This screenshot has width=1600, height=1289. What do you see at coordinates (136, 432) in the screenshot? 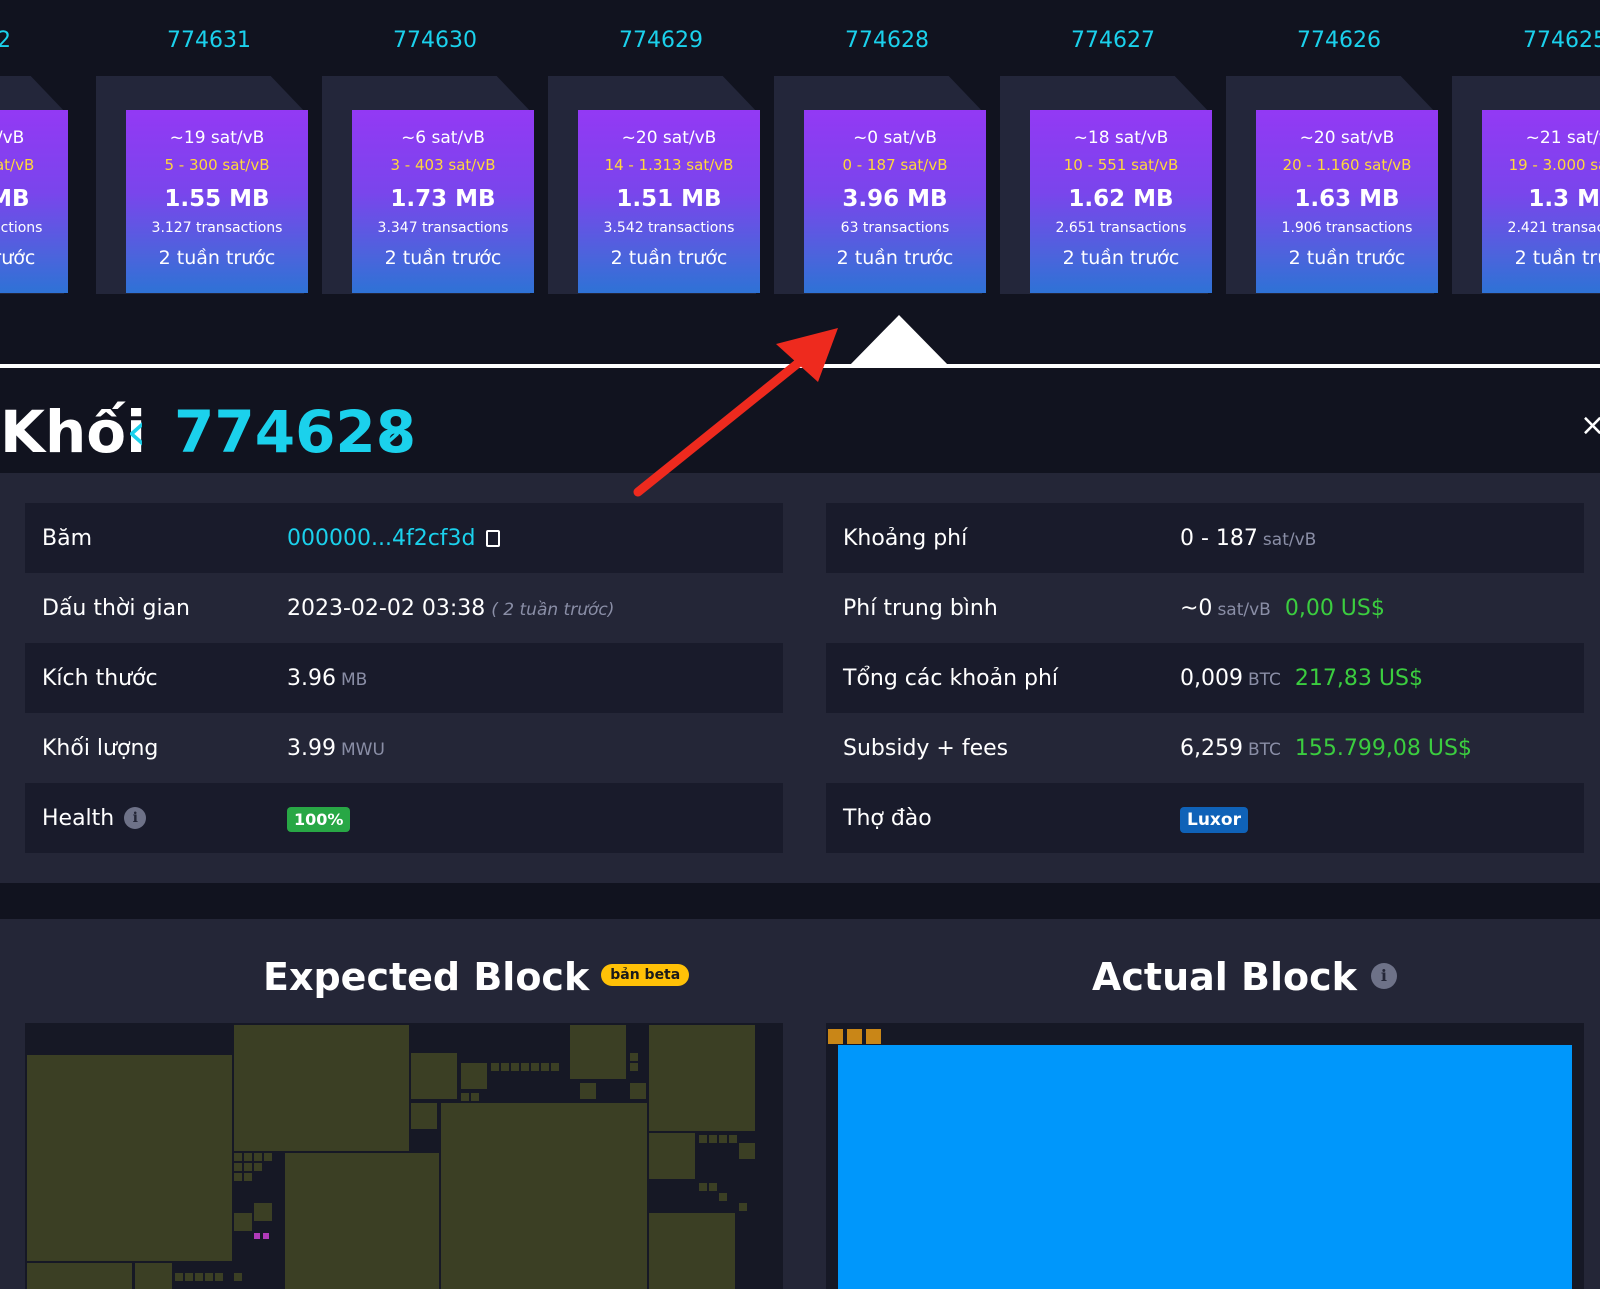
I see `prev-block-chevron-icon: ‹` at bounding box center [136, 432].